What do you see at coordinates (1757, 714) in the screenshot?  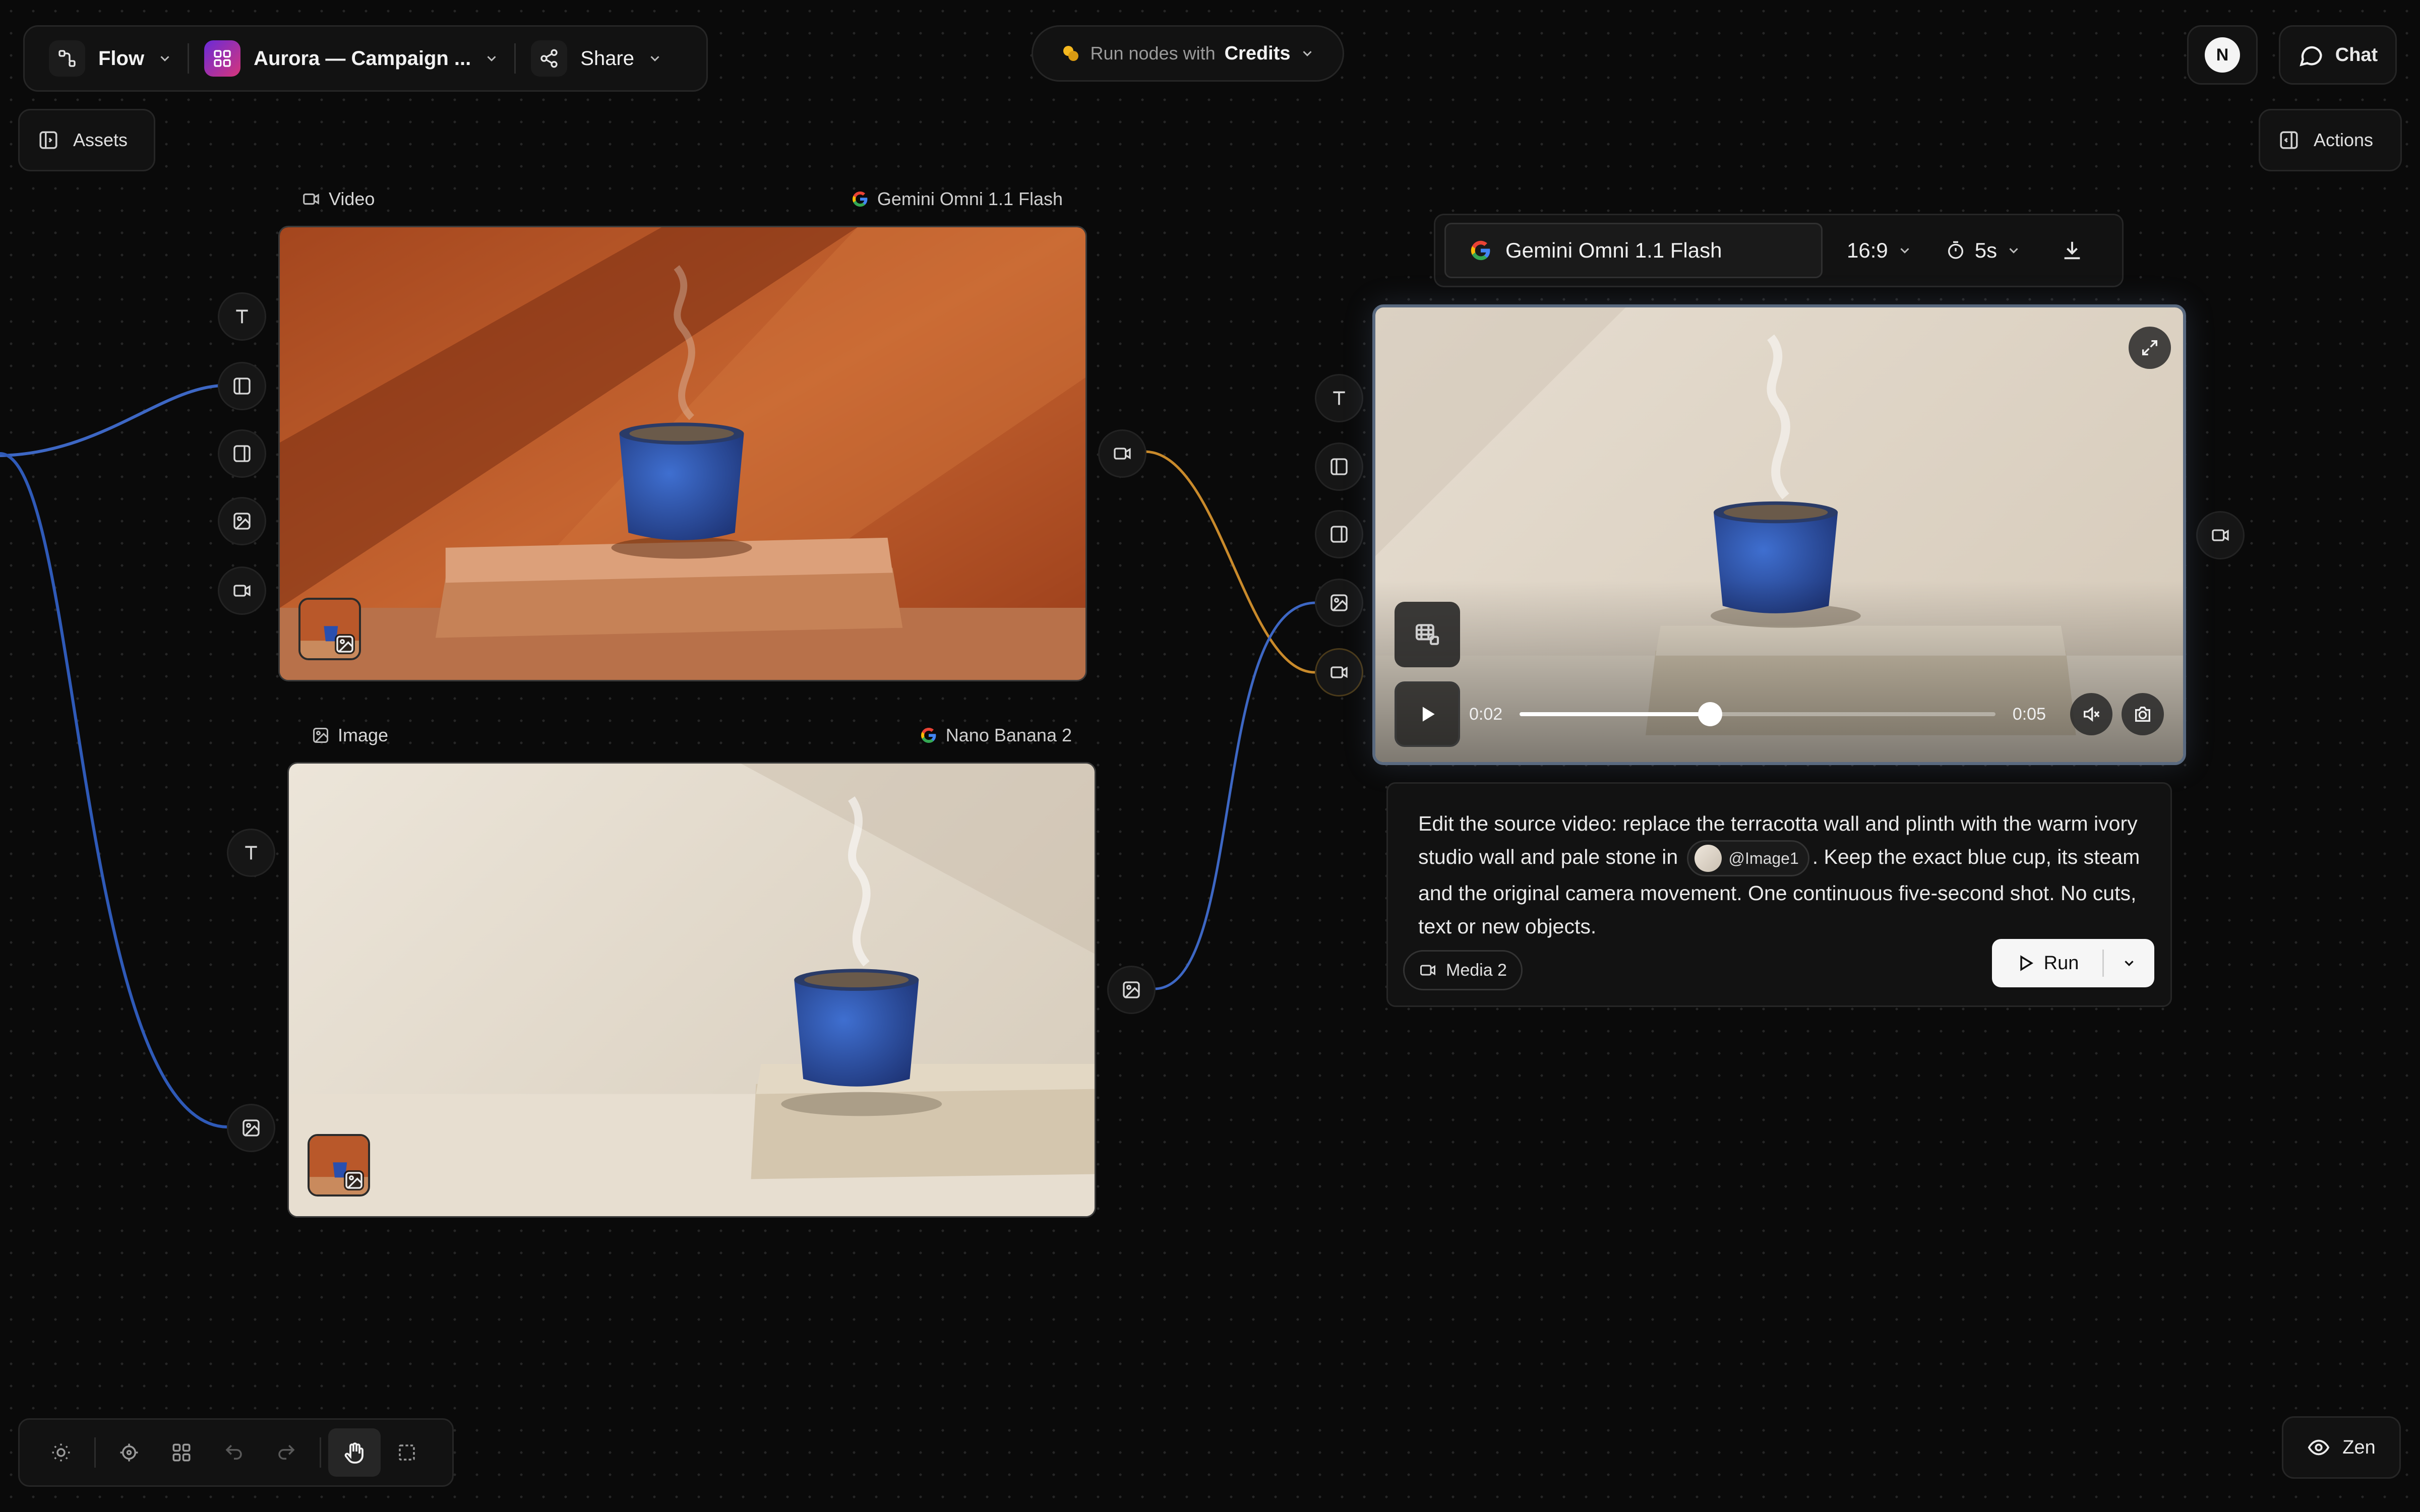 I see `video-scrubber` at bounding box center [1757, 714].